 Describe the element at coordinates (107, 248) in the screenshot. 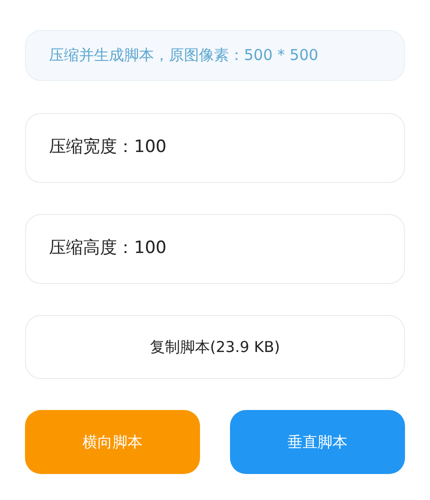

I see `field-label: 压缩高度：100` at that location.